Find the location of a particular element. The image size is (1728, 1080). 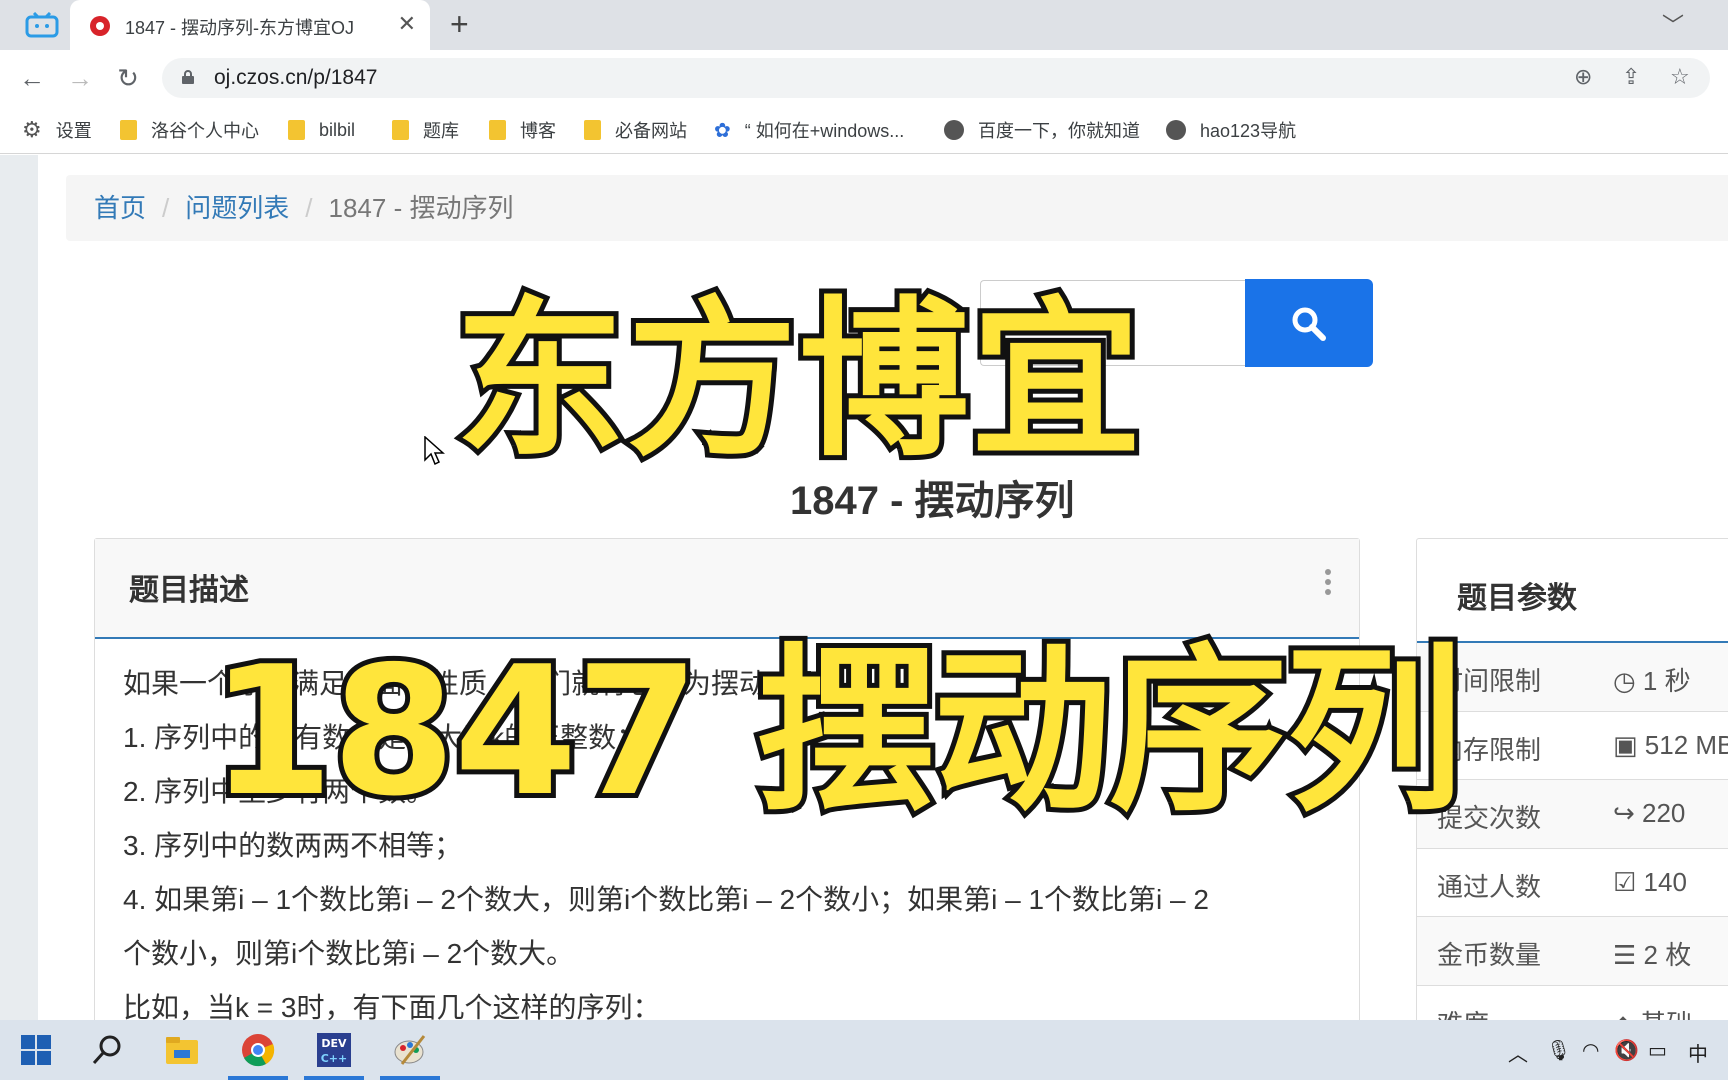

tag-icon: ◆ is located at coordinates (1626, 1015).